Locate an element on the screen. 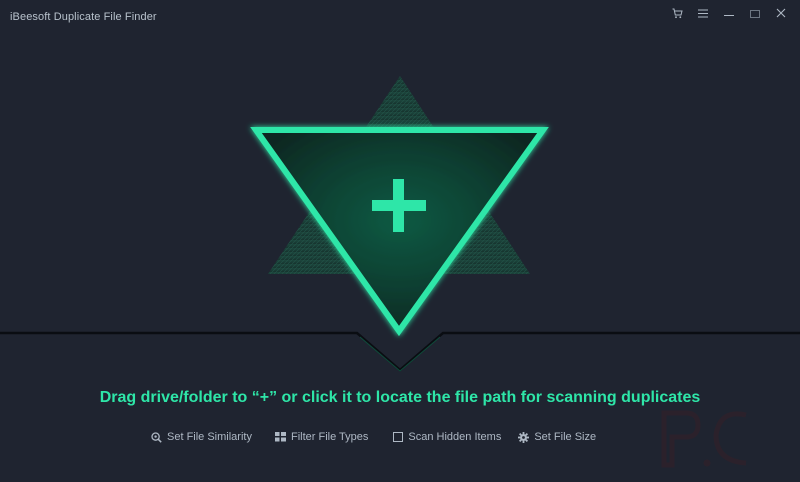 The image size is (800, 482). set-file-size-option: Set File Size is located at coordinates (557, 437).